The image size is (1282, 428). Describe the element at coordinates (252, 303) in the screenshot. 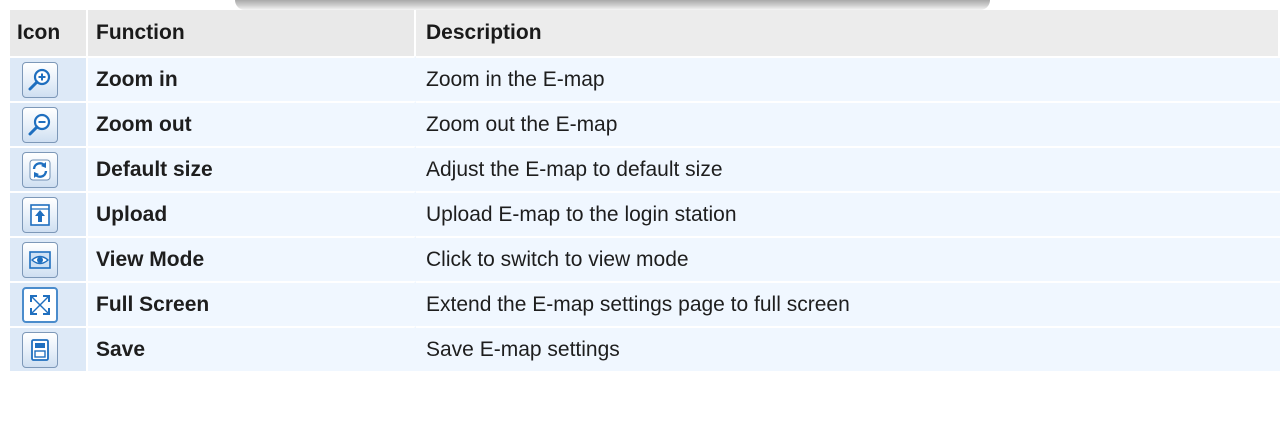

I see `function-name: Full Screen` at that location.